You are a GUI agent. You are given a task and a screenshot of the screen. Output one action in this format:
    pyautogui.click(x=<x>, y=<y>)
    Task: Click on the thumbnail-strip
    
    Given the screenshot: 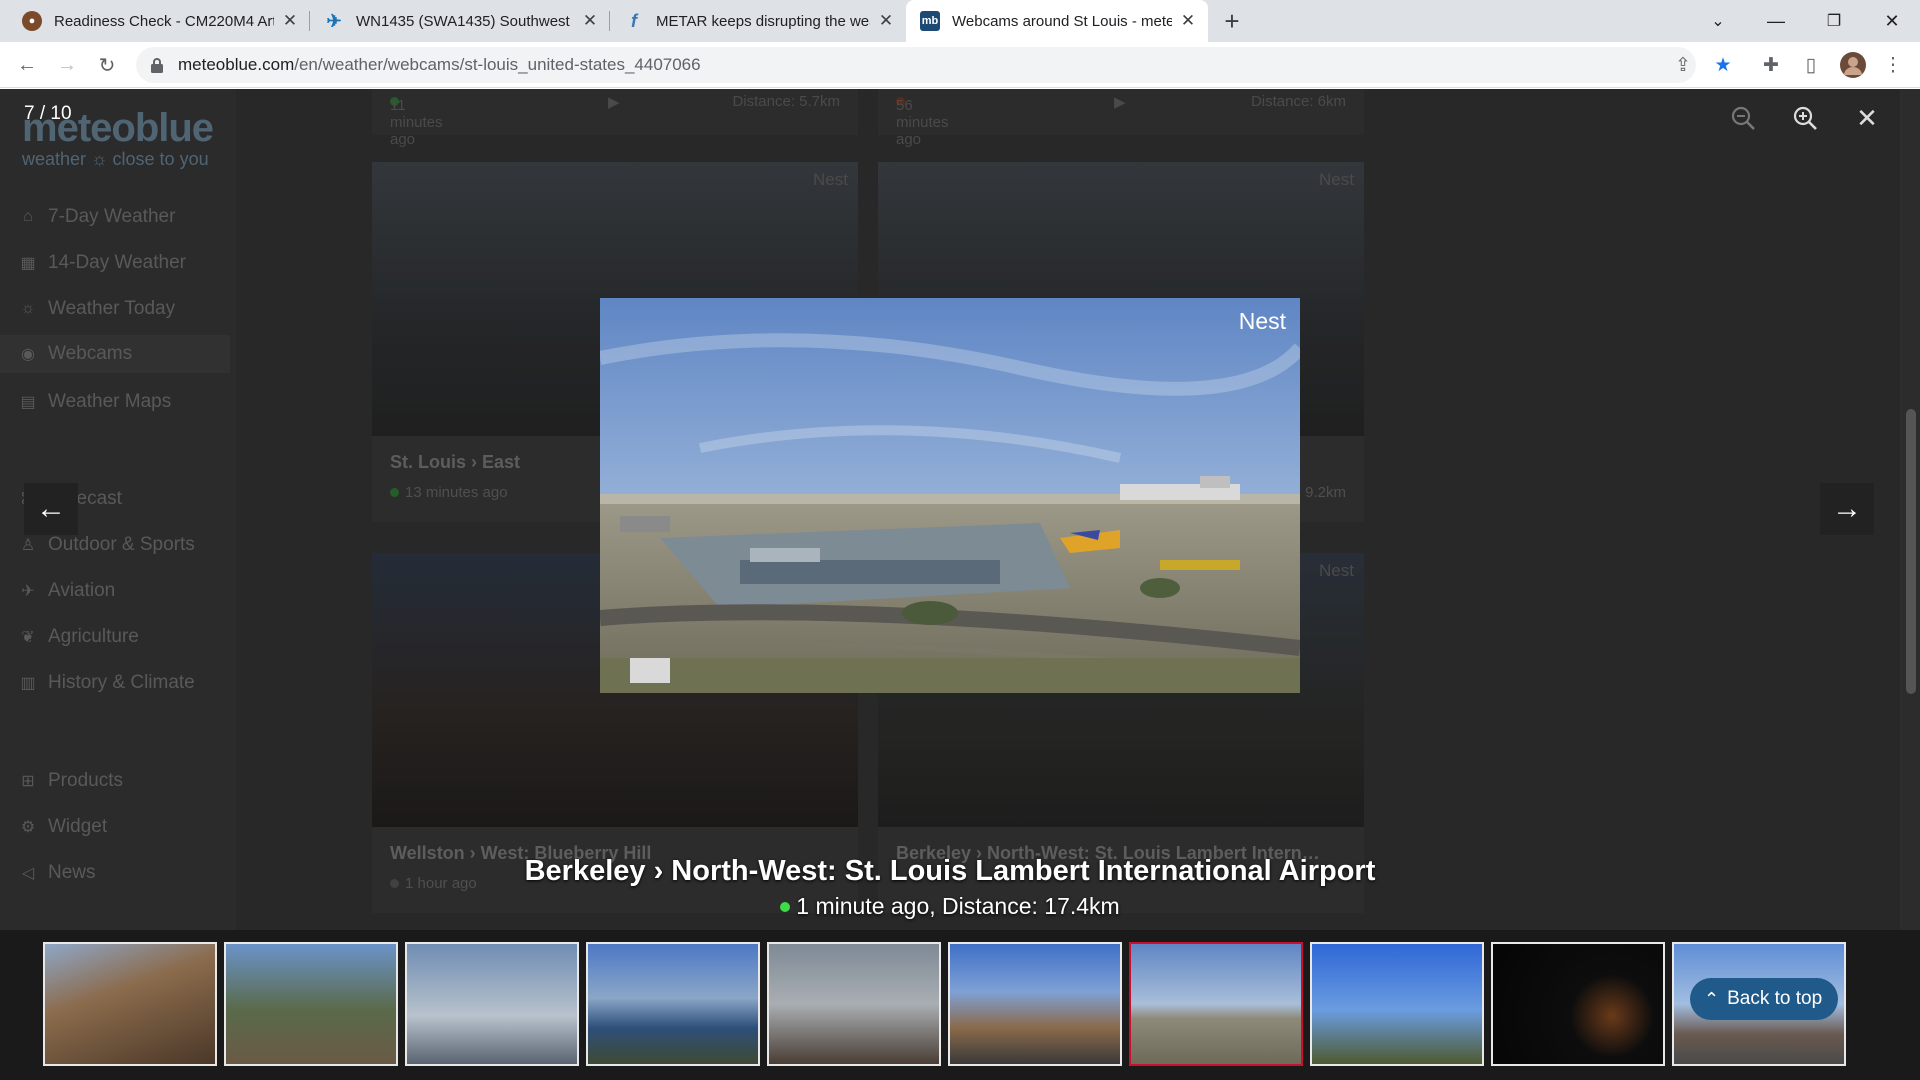 What is the action you would take?
    pyautogui.click(x=960, y=1005)
    